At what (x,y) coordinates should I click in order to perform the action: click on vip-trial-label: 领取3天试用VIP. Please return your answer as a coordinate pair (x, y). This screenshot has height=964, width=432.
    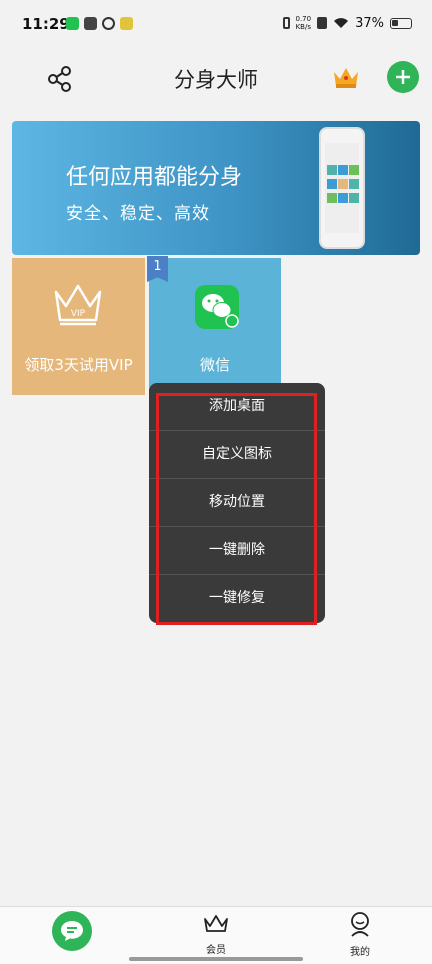
    Looking at the image, I should click on (78, 365).